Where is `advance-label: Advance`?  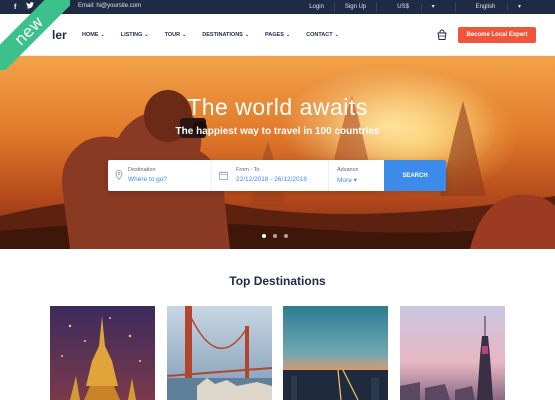 advance-label: Advance is located at coordinates (348, 170).